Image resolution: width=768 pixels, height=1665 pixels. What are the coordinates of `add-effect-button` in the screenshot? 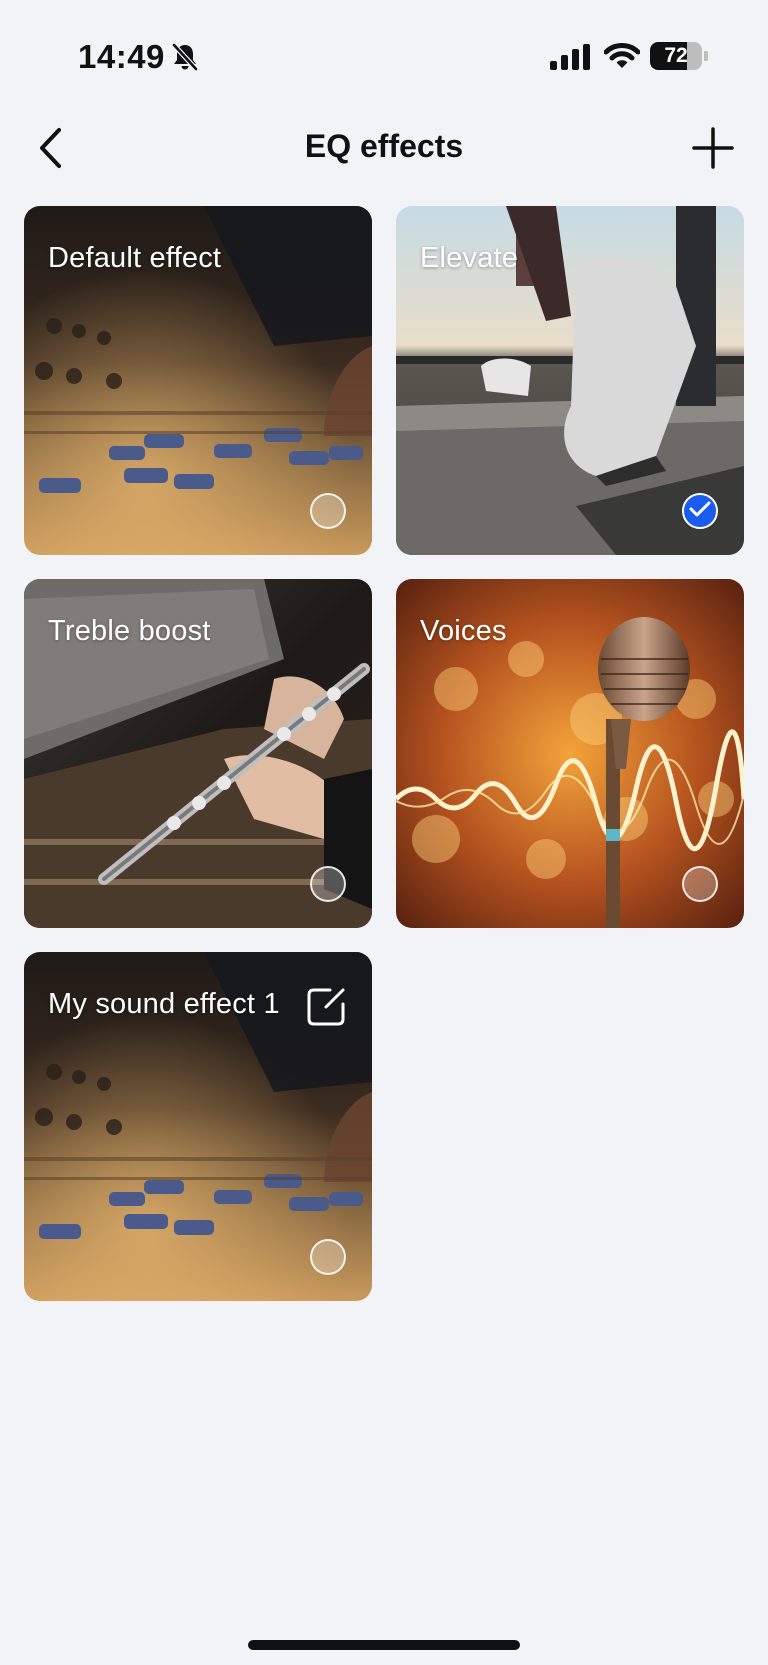 It's located at (713, 150).